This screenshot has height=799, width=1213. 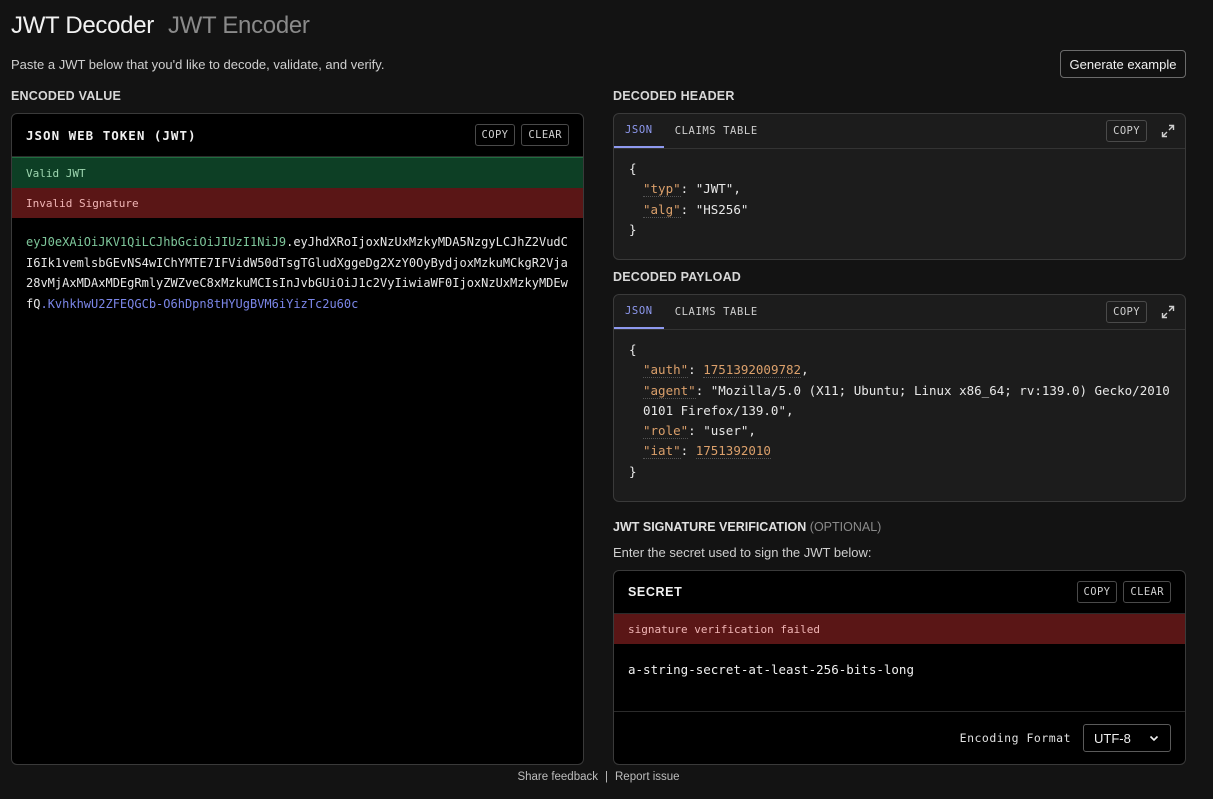 I want to click on decoded-header-actions: COPY, so click(x=1140, y=131).